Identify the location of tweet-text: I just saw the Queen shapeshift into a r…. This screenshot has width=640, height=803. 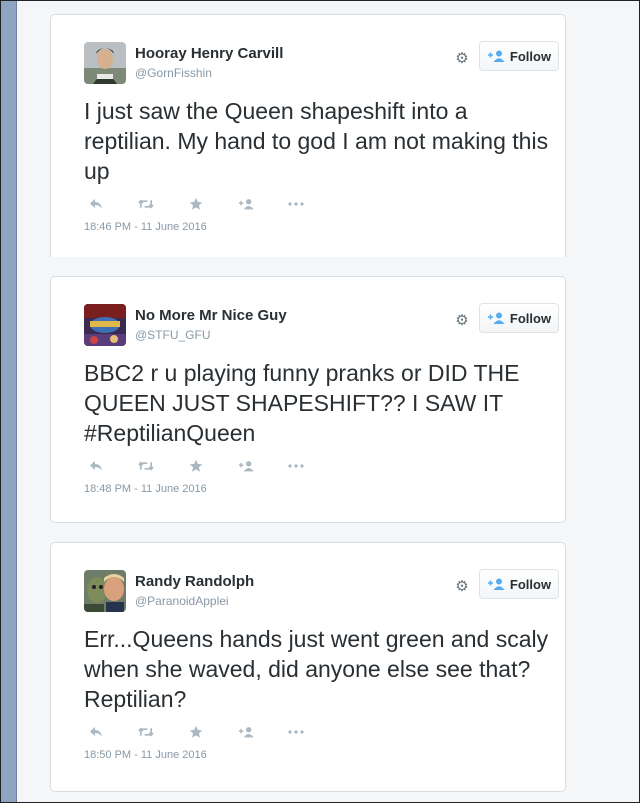
(316, 141).